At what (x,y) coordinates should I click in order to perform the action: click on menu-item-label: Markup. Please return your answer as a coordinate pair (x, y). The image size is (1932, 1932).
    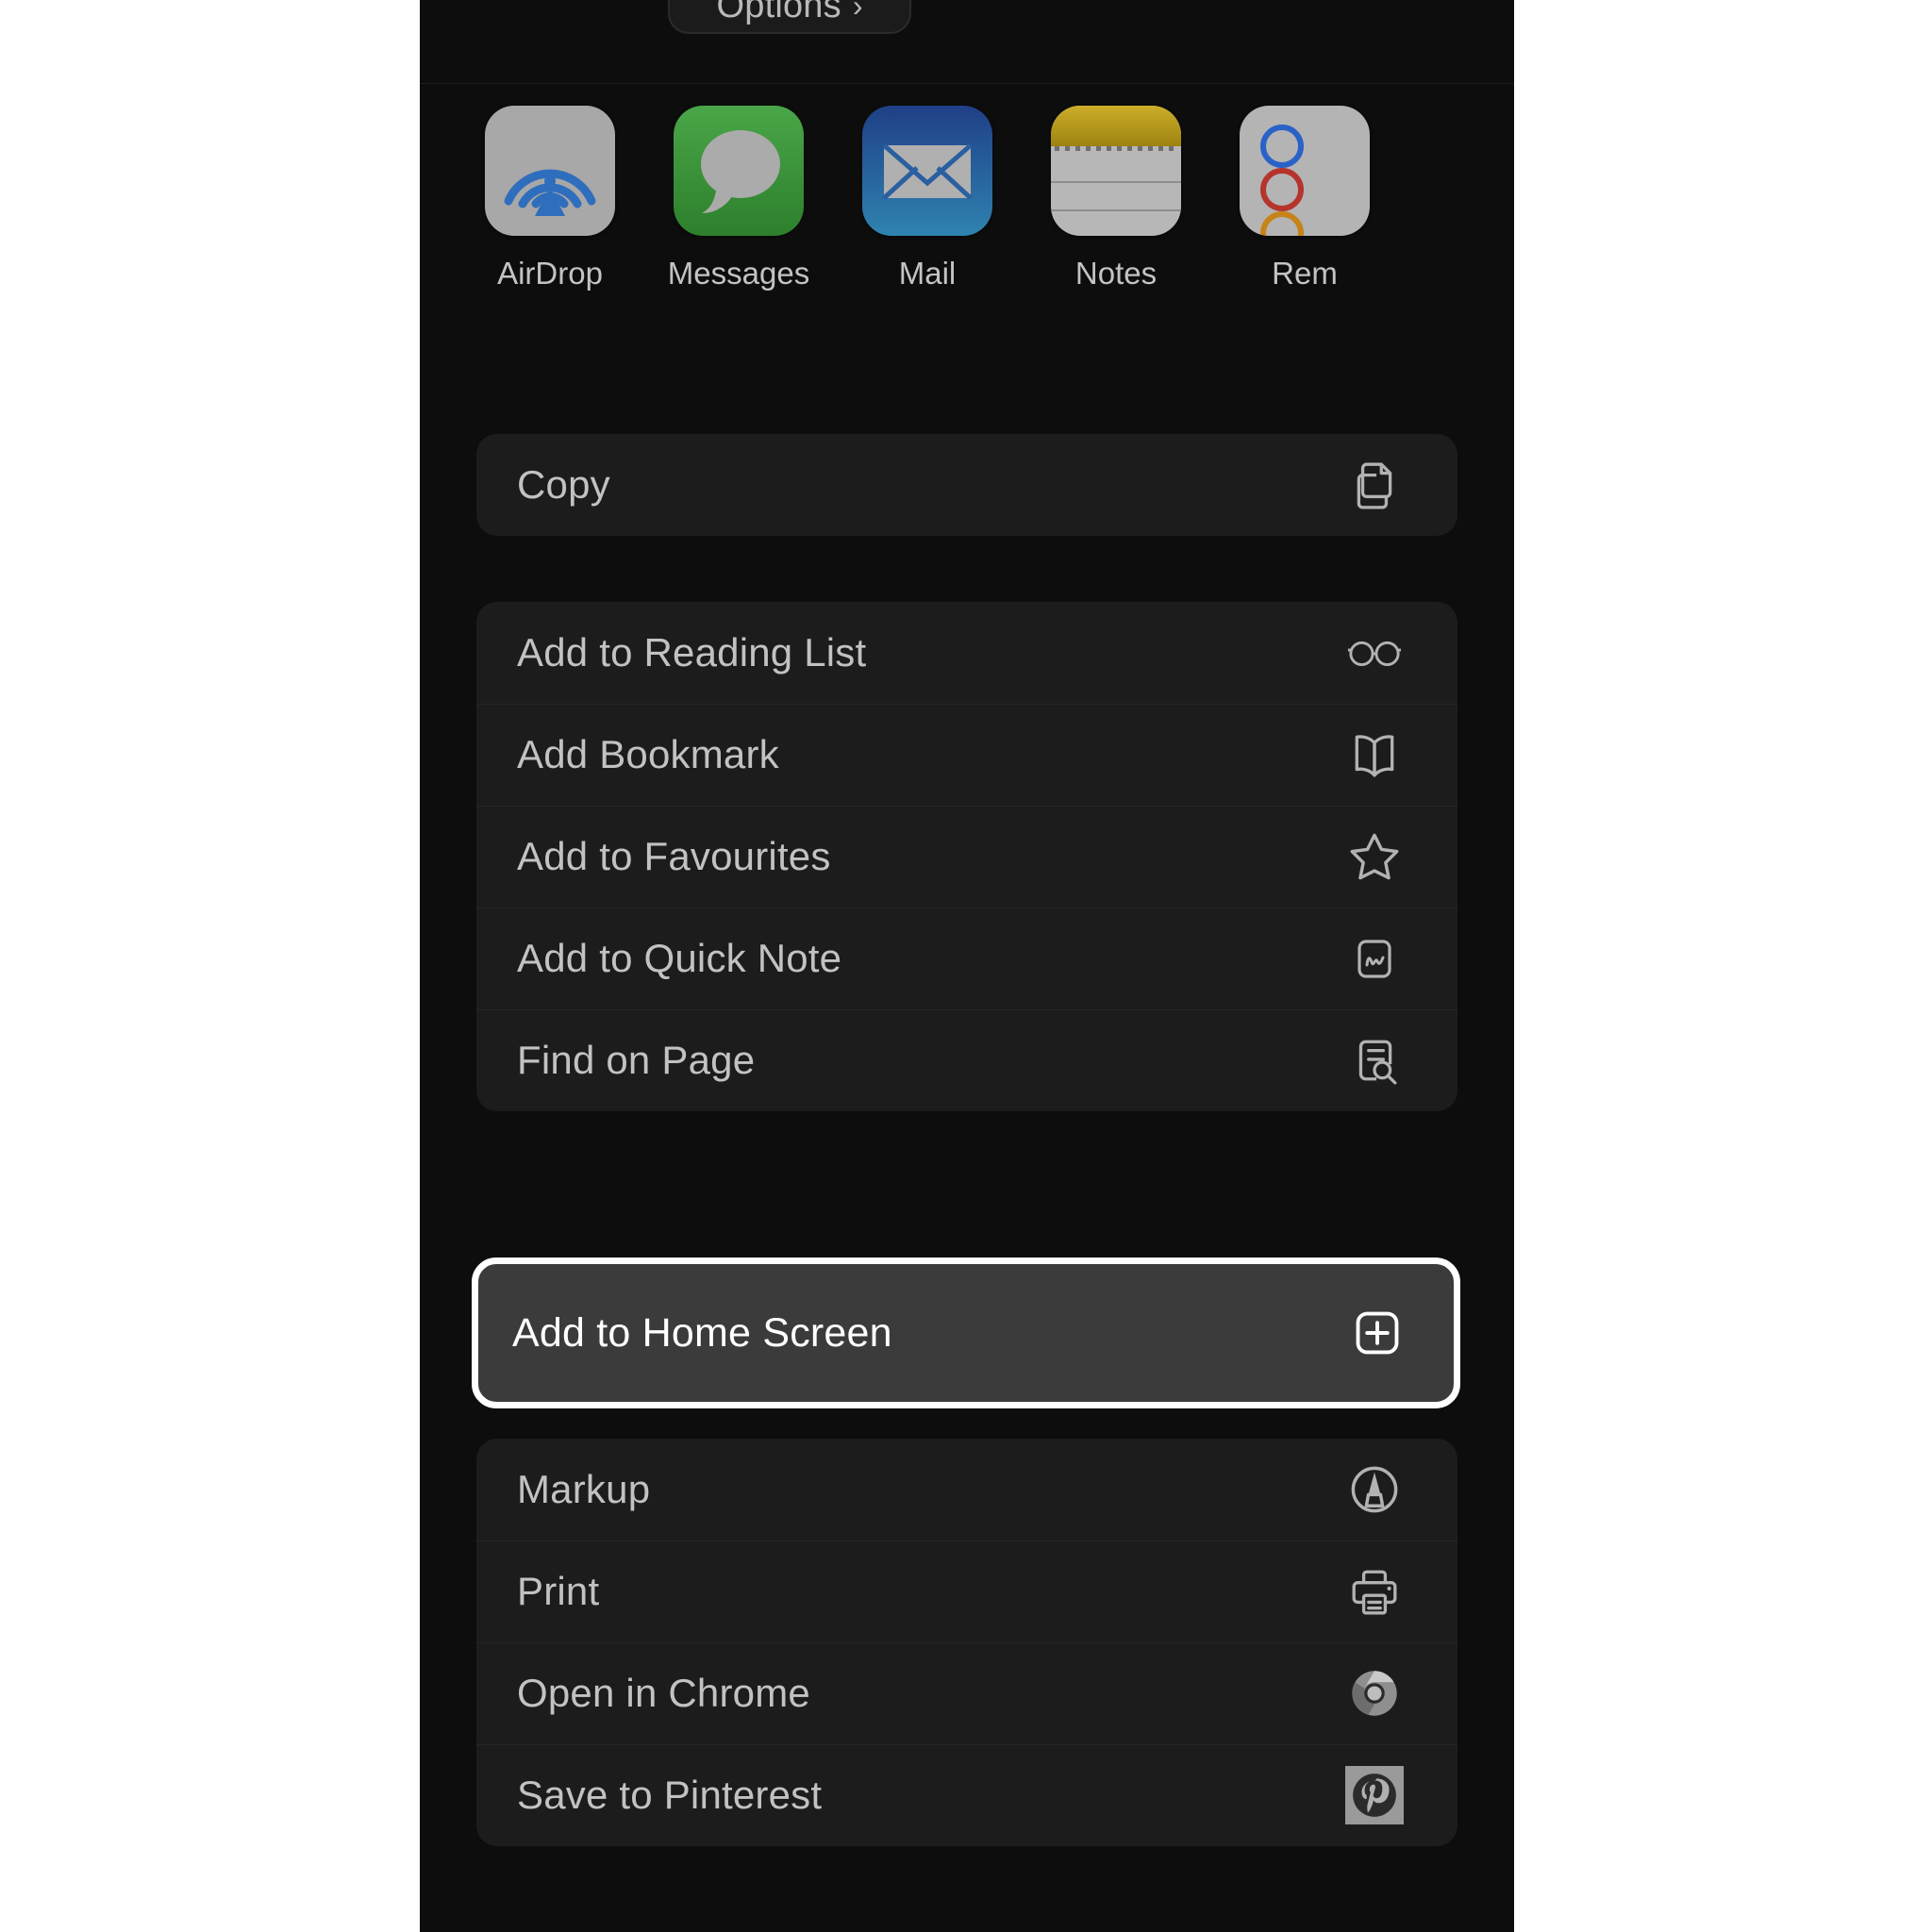
    Looking at the image, I should click on (584, 1489).